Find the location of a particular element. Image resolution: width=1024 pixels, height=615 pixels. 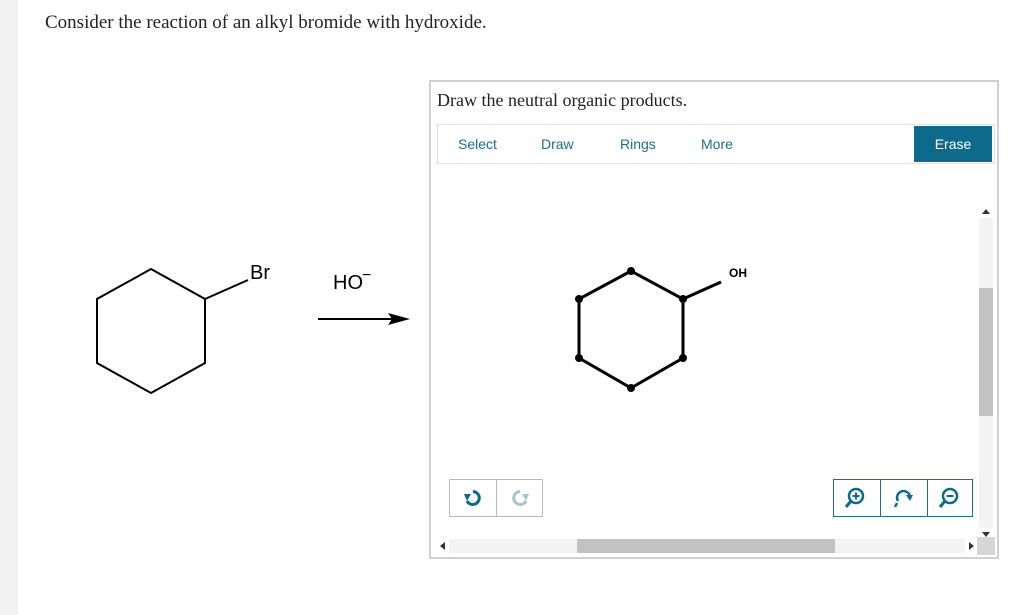

hydroxide-charge: − is located at coordinates (366, 275).